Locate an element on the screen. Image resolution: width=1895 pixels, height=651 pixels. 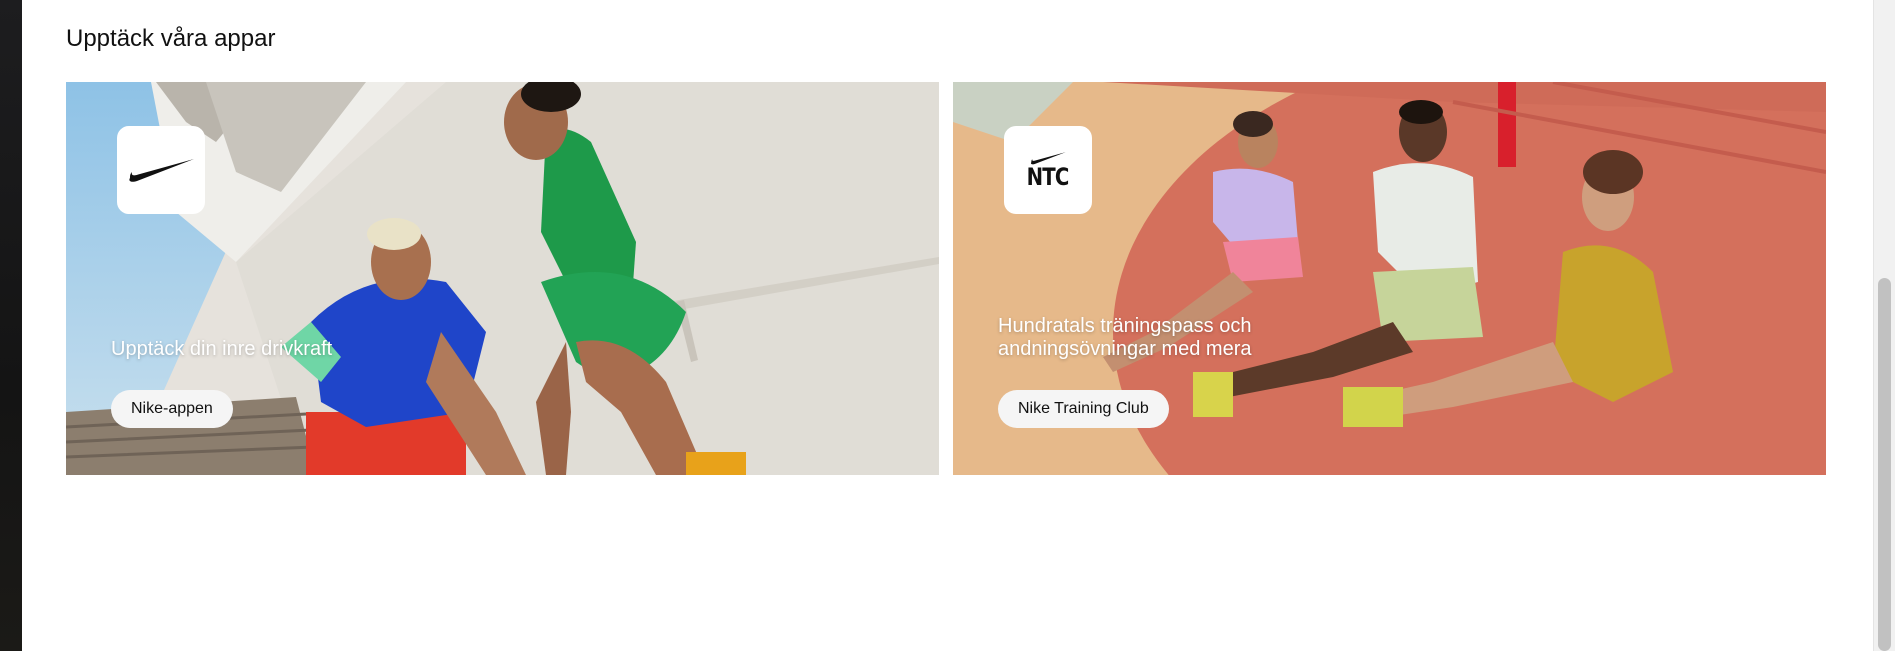
nike-app-icon is located at coordinates (161, 170).